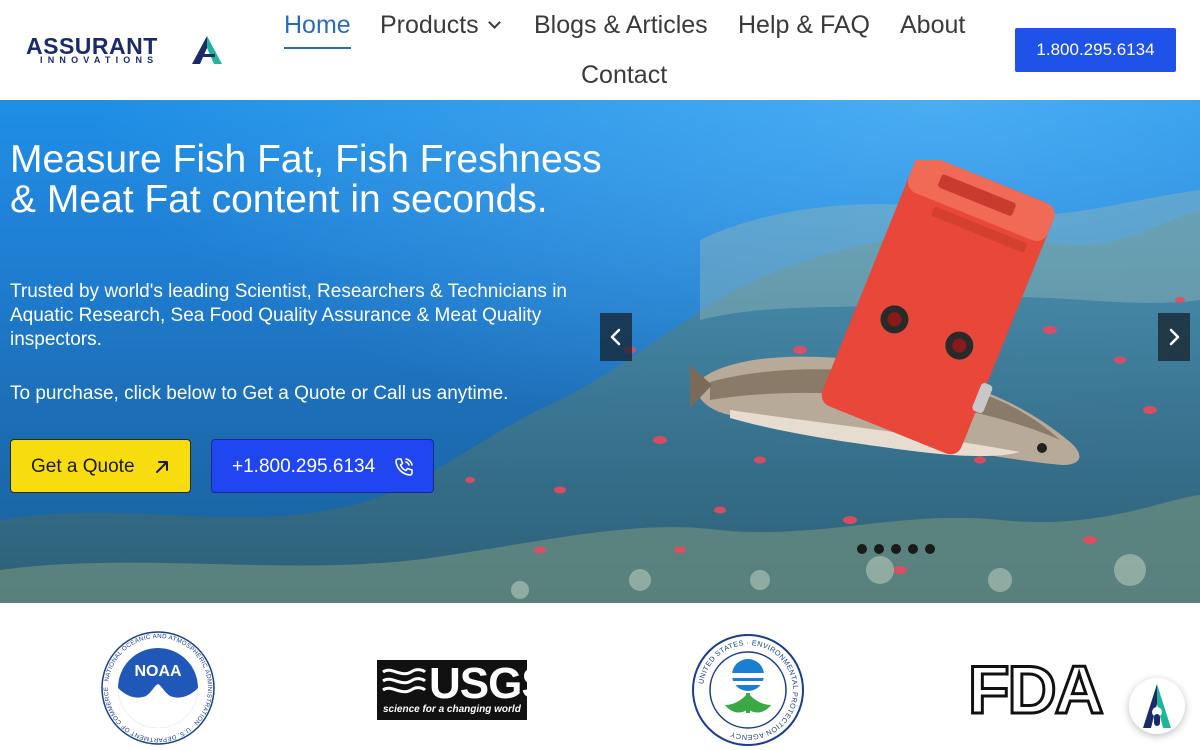 This screenshot has width=1200, height=750. I want to click on nav-products: Products, so click(440, 25).